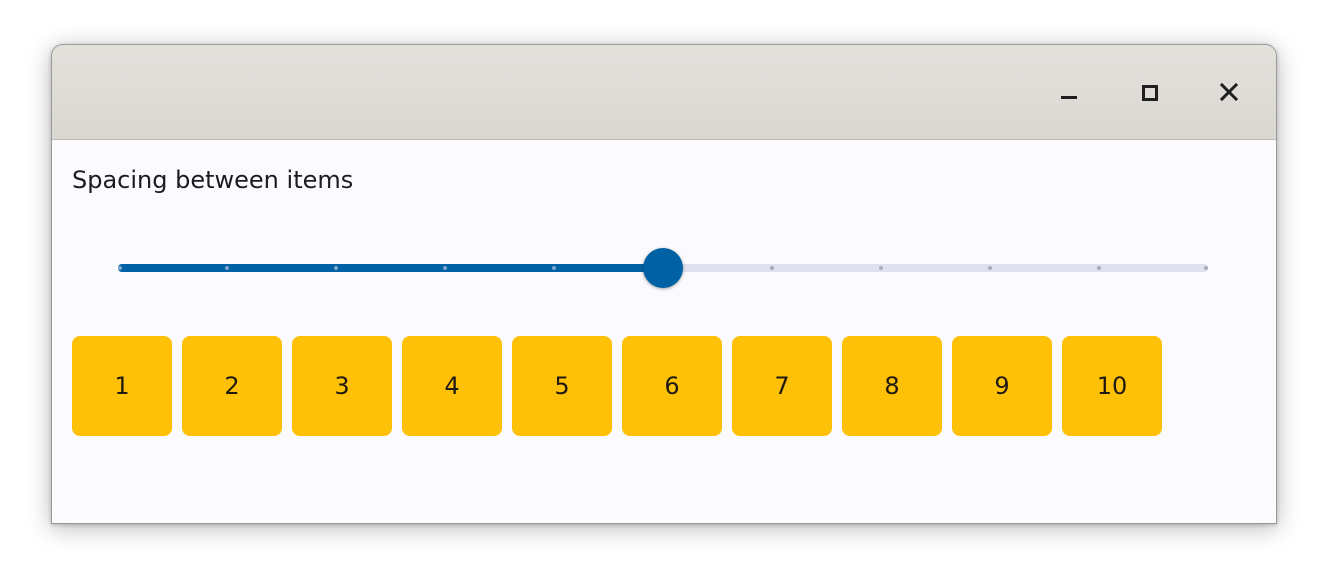 This screenshot has height=580, width=1326. Describe the element at coordinates (232, 386) in the screenshot. I see `item-box: 2` at that location.